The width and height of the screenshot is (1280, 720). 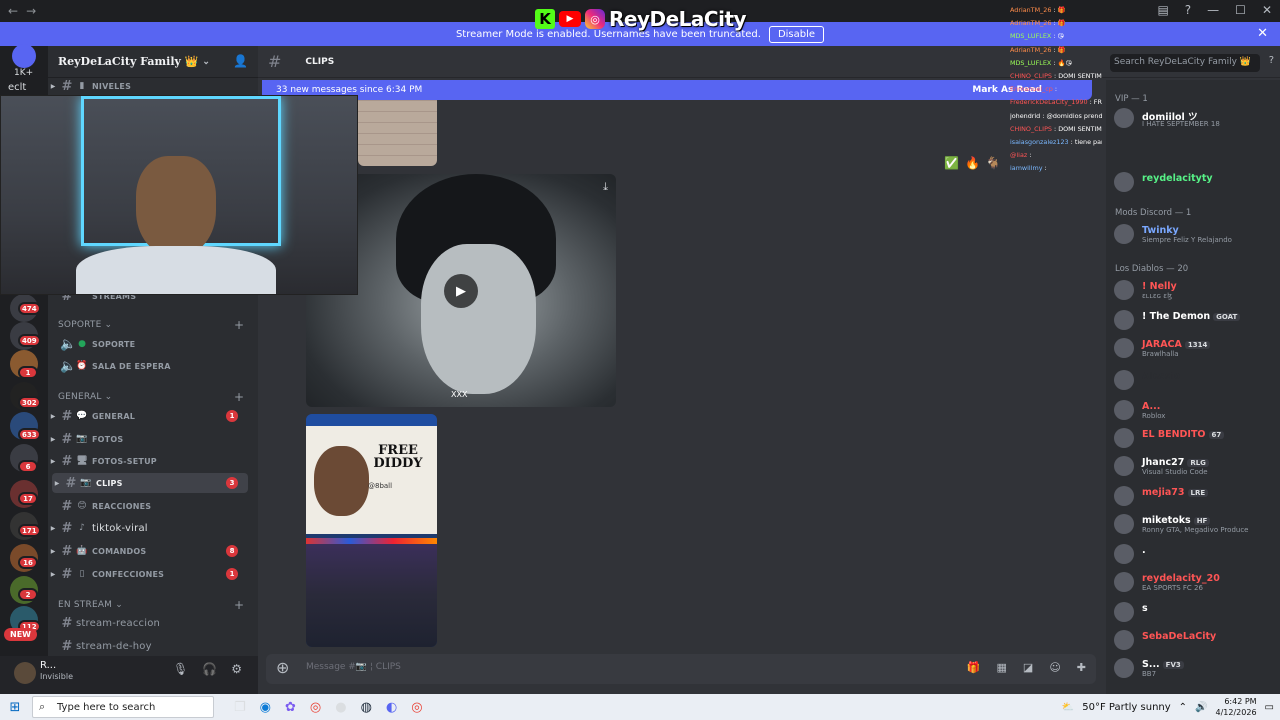 I want to click on minimize-button: —, so click(x=1213, y=10).